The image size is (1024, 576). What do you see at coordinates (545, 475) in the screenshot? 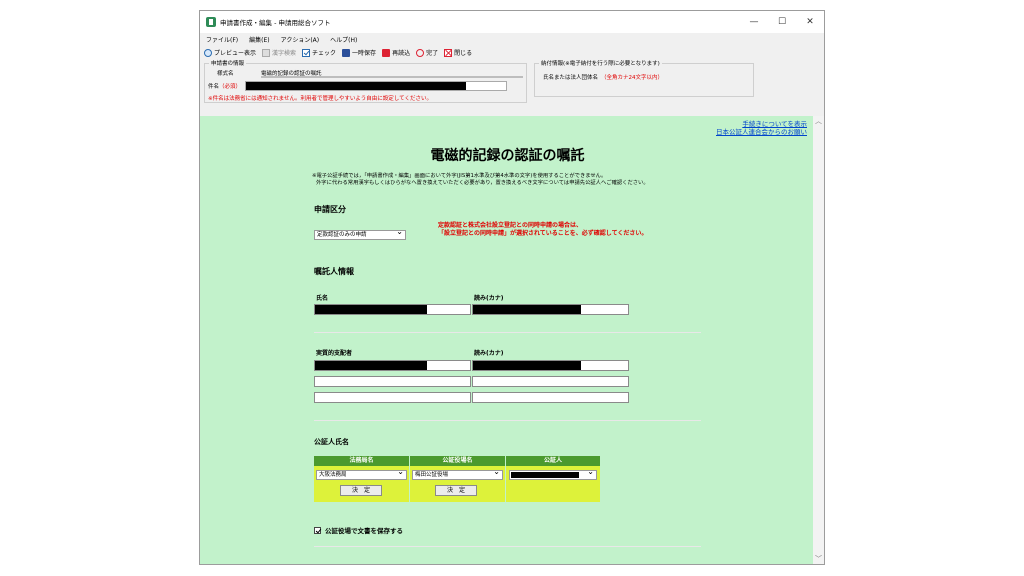
I see `redacted-notary` at bounding box center [545, 475].